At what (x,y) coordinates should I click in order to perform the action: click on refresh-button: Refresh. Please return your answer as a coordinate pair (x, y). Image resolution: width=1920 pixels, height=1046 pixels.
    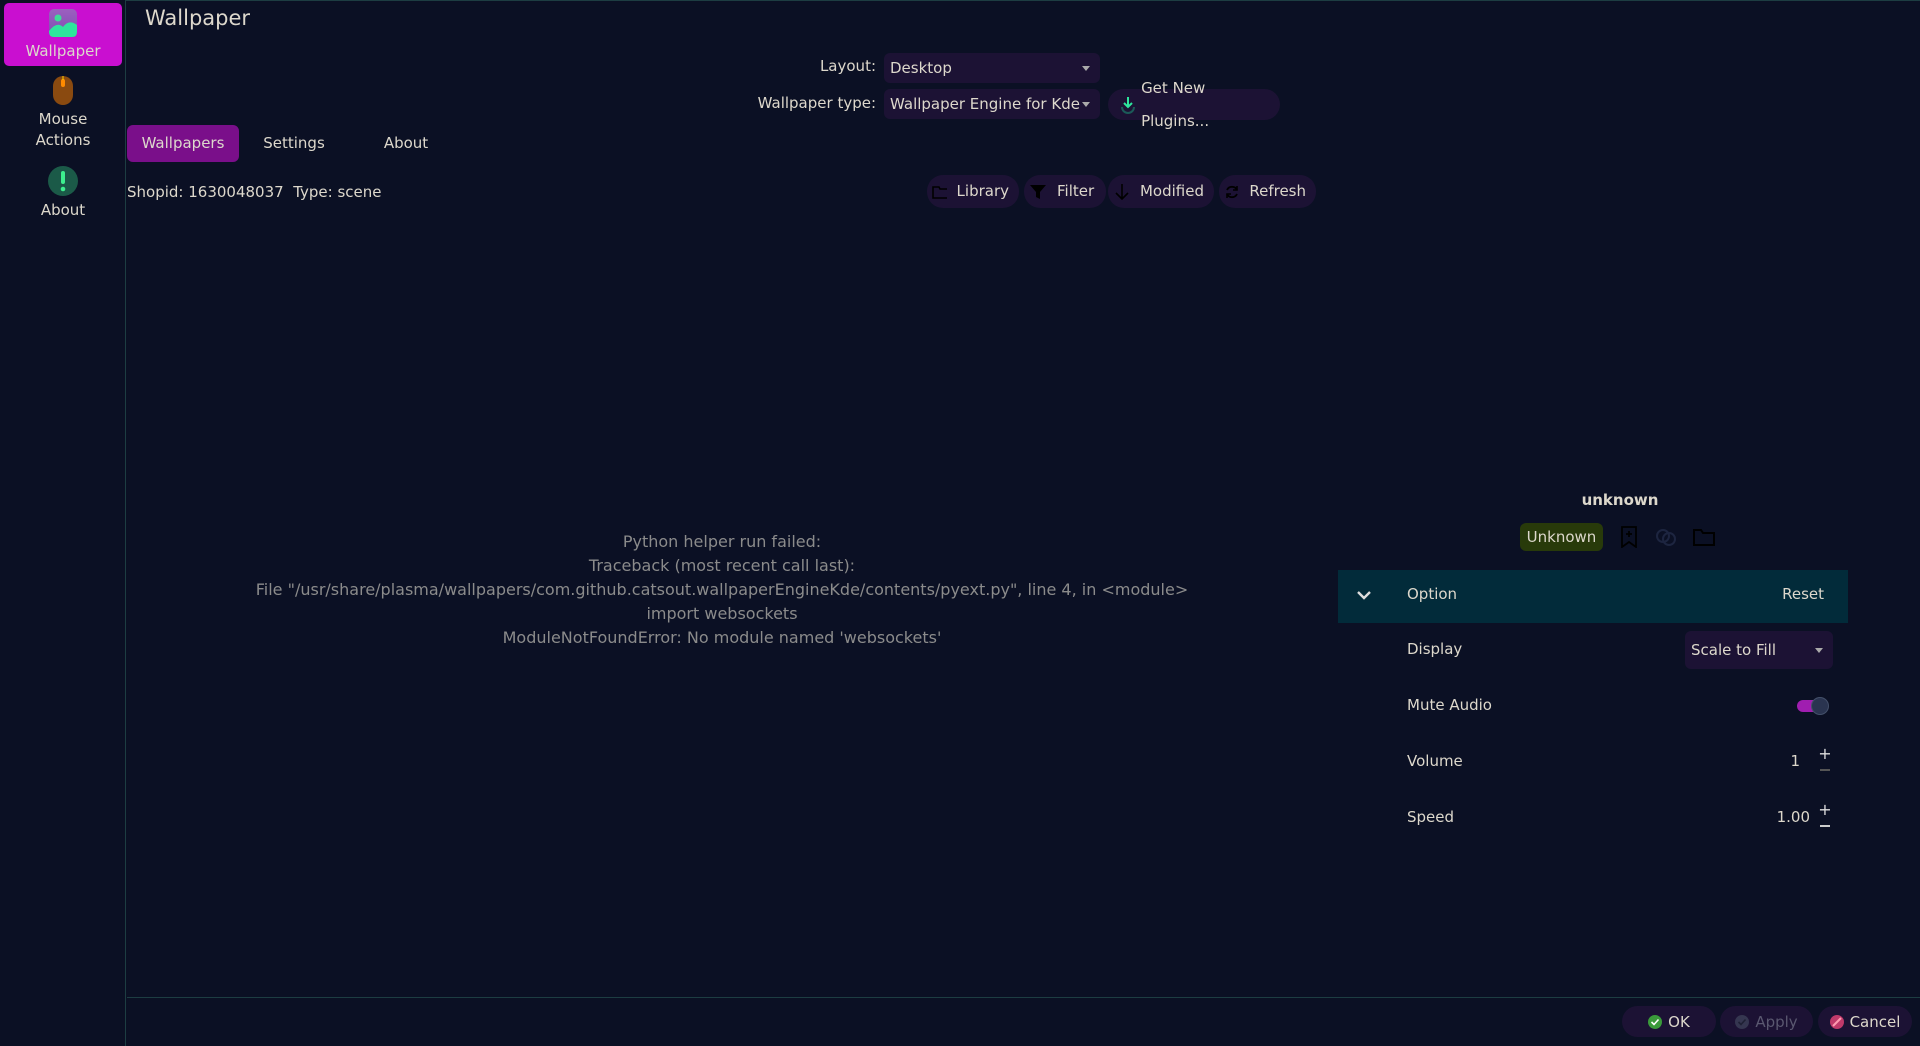
    Looking at the image, I should click on (1267, 191).